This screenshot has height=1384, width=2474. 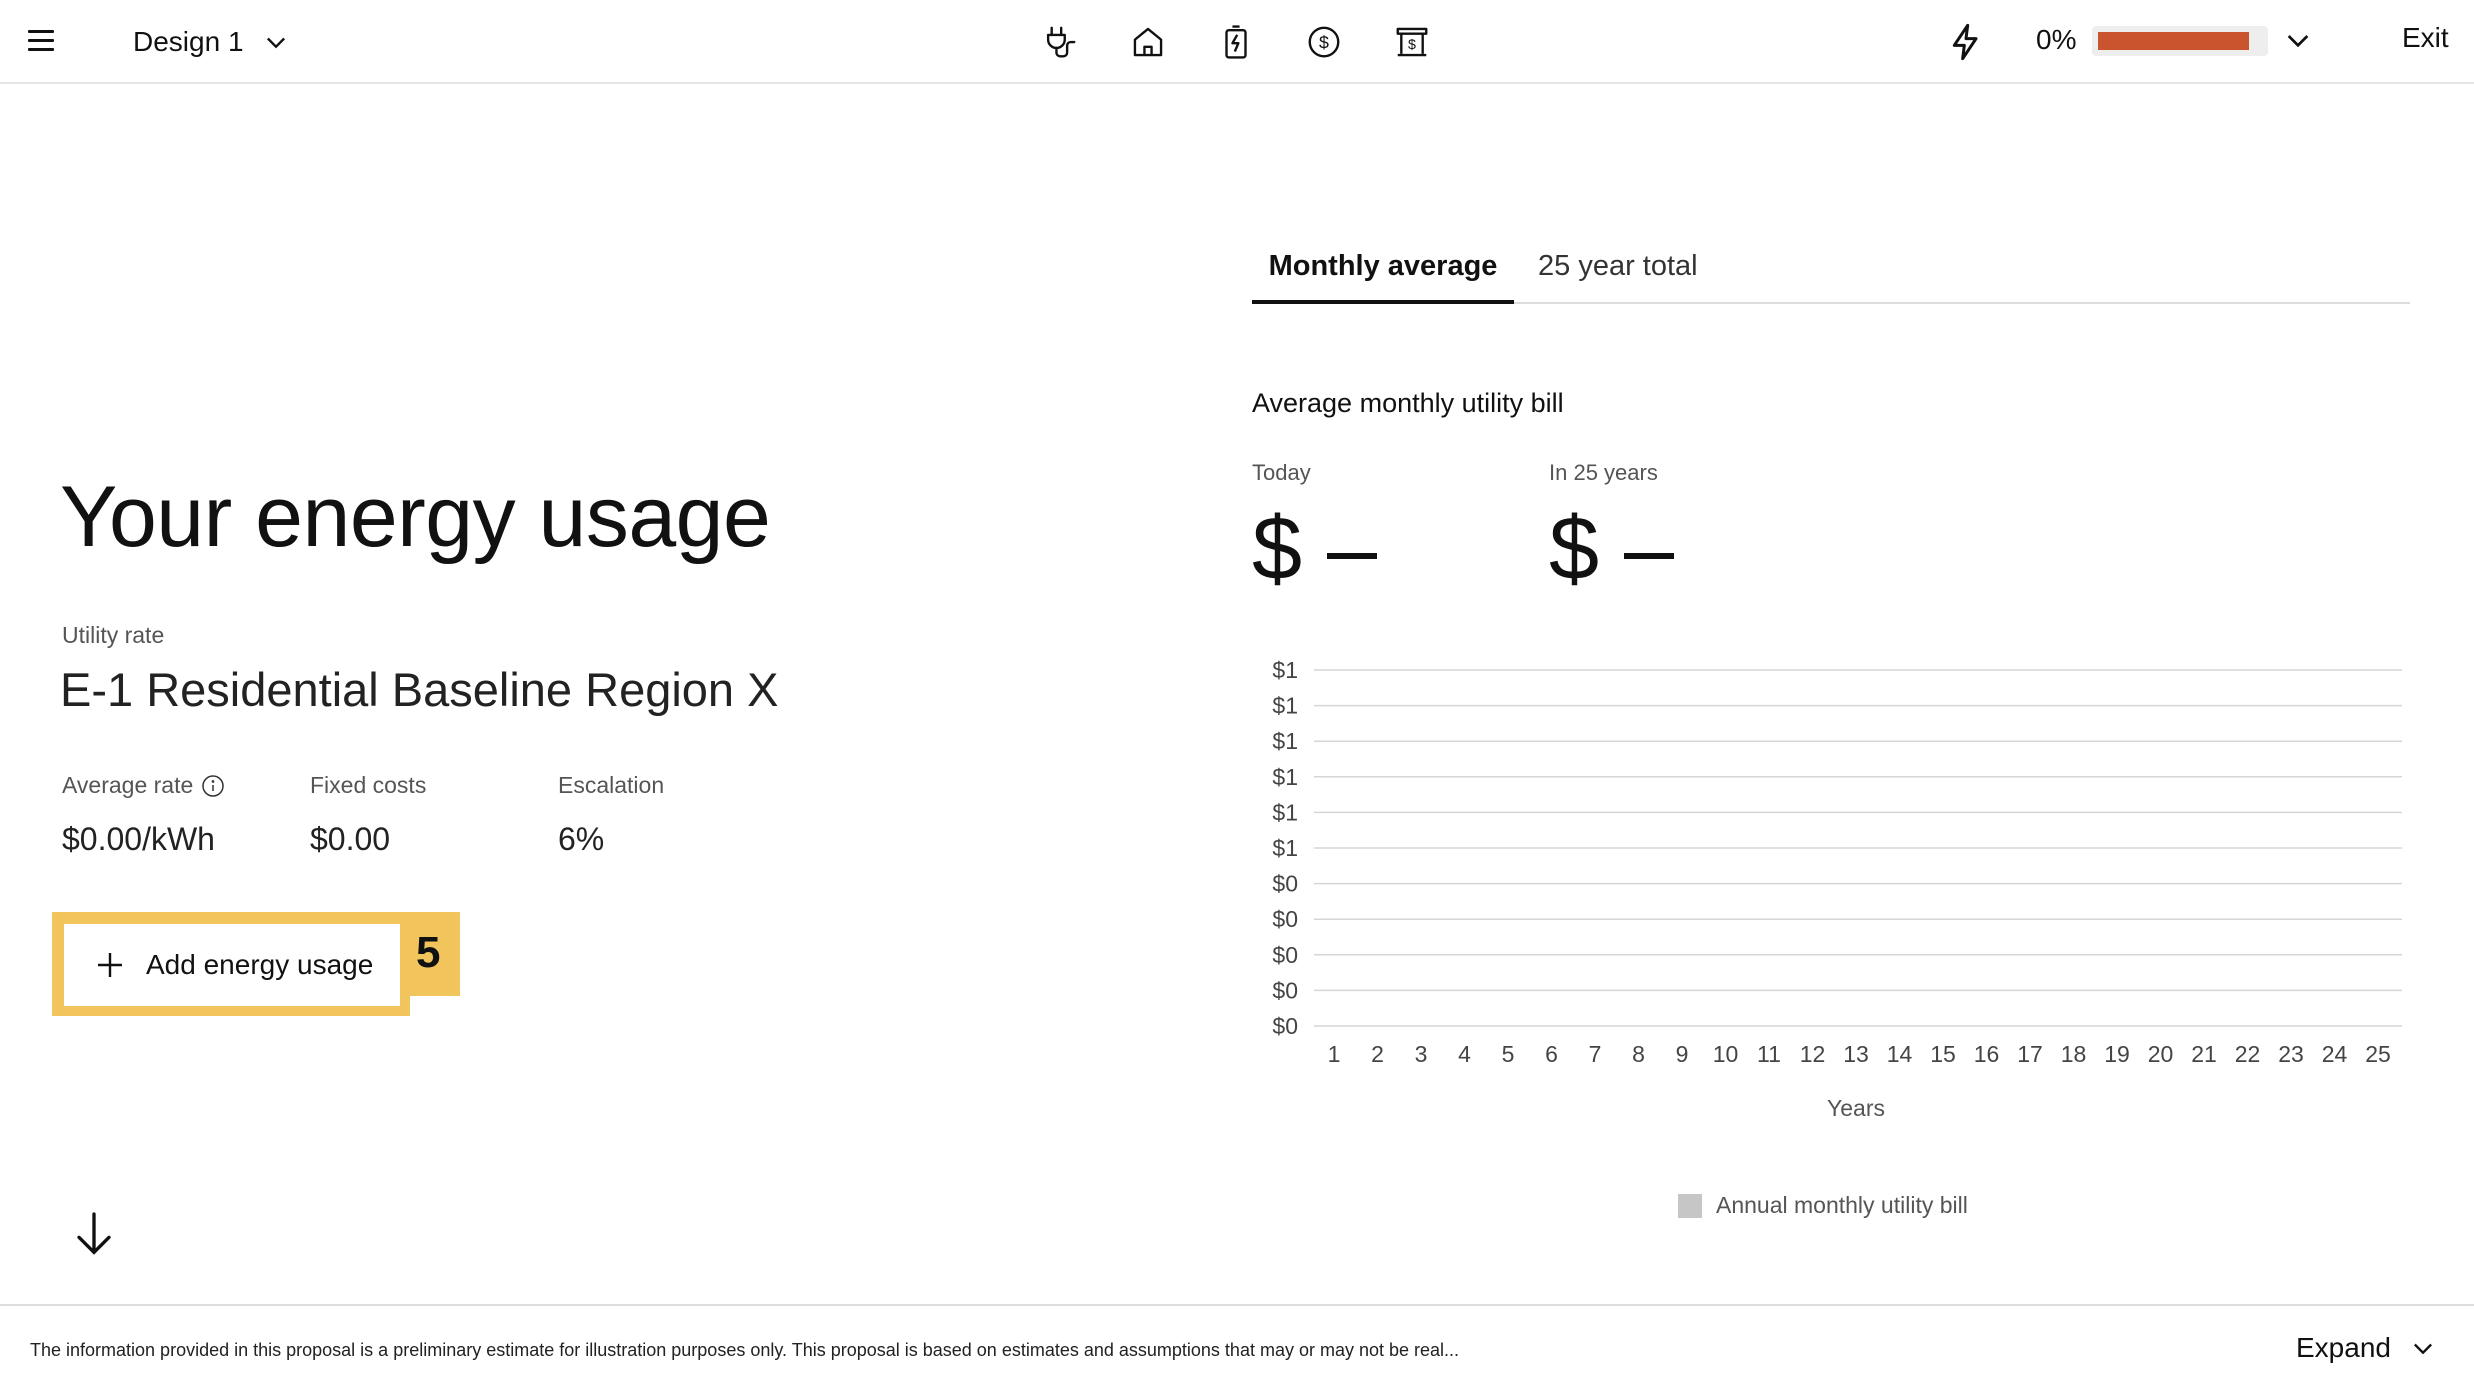 I want to click on info-icon, so click(x=213, y=786).